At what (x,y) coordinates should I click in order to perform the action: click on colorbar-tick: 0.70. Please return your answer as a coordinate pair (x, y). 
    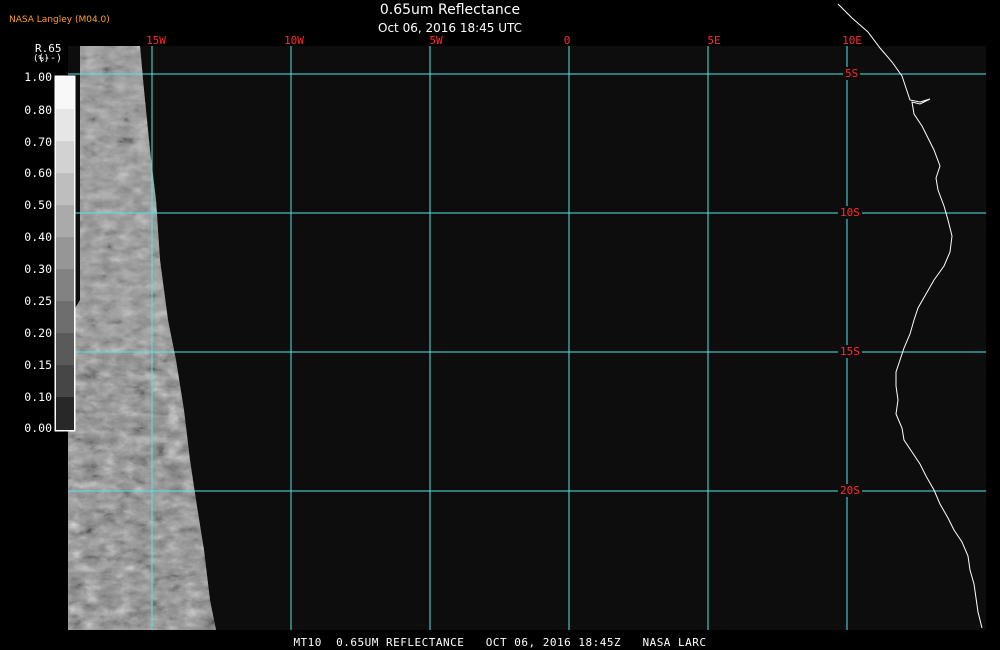
    Looking at the image, I should click on (38, 142).